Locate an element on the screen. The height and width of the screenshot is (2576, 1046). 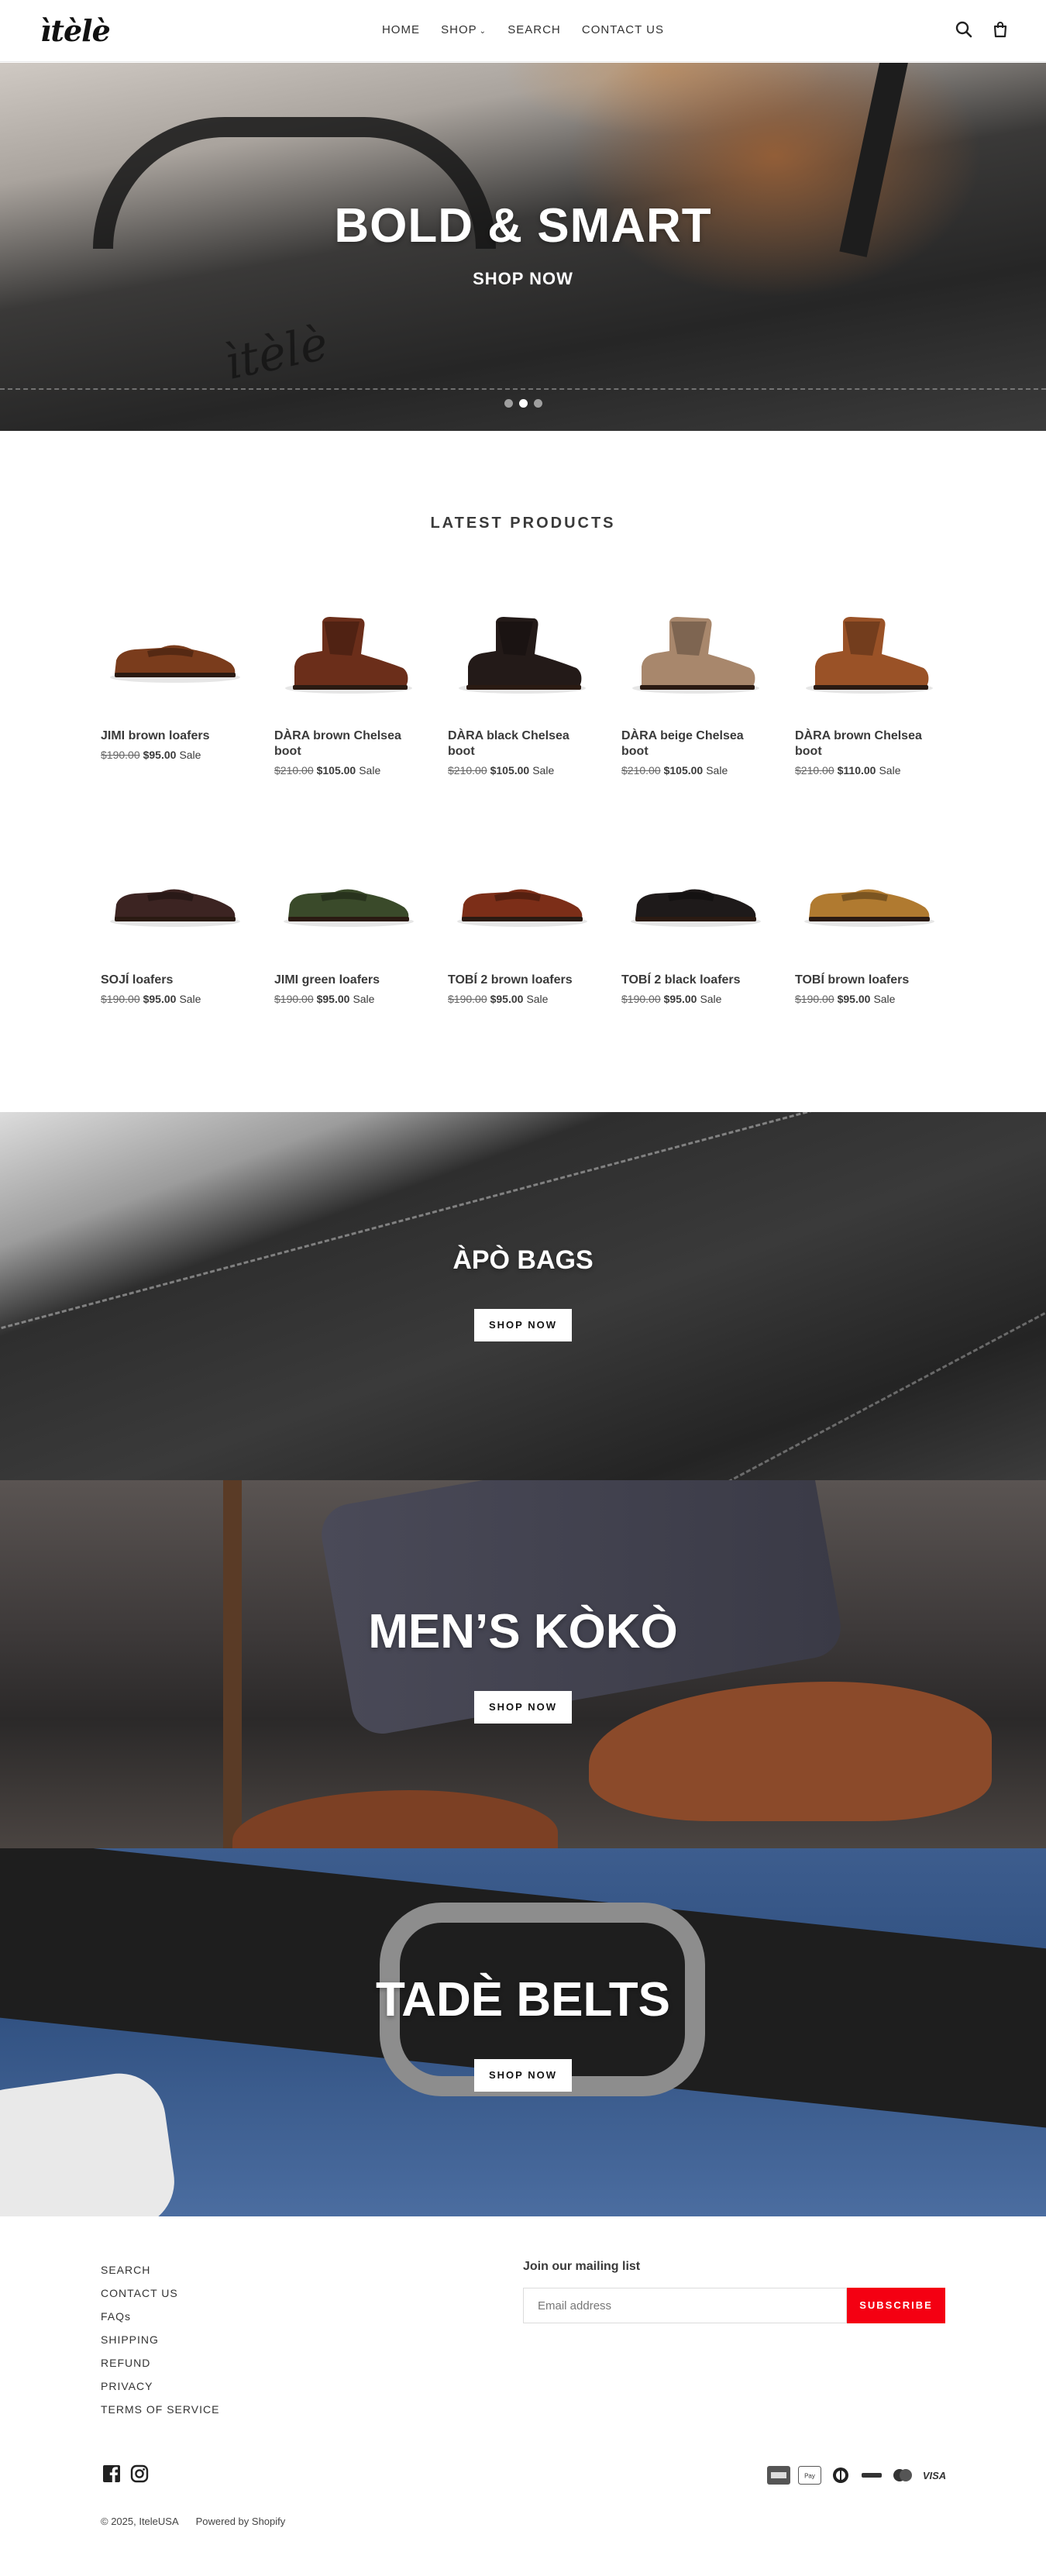
bags-banner: ÀPÒ BAGS SHOP NOW is located at coordinates (523, 1296).